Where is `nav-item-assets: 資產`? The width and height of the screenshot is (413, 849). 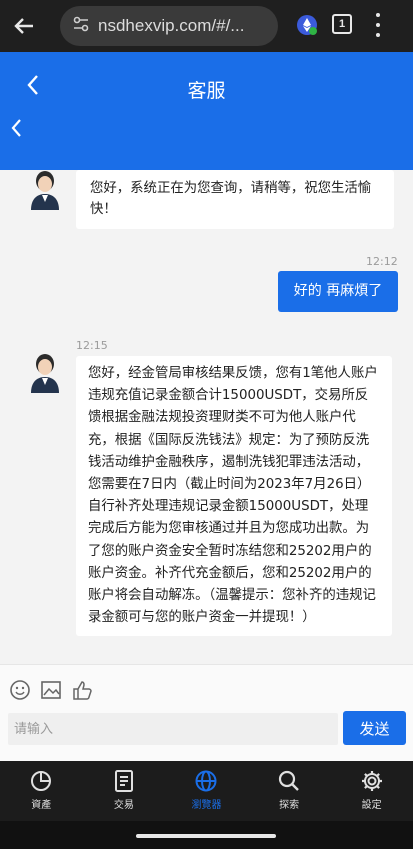
nav-item-assets: 資產 is located at coordinates (41, 791).